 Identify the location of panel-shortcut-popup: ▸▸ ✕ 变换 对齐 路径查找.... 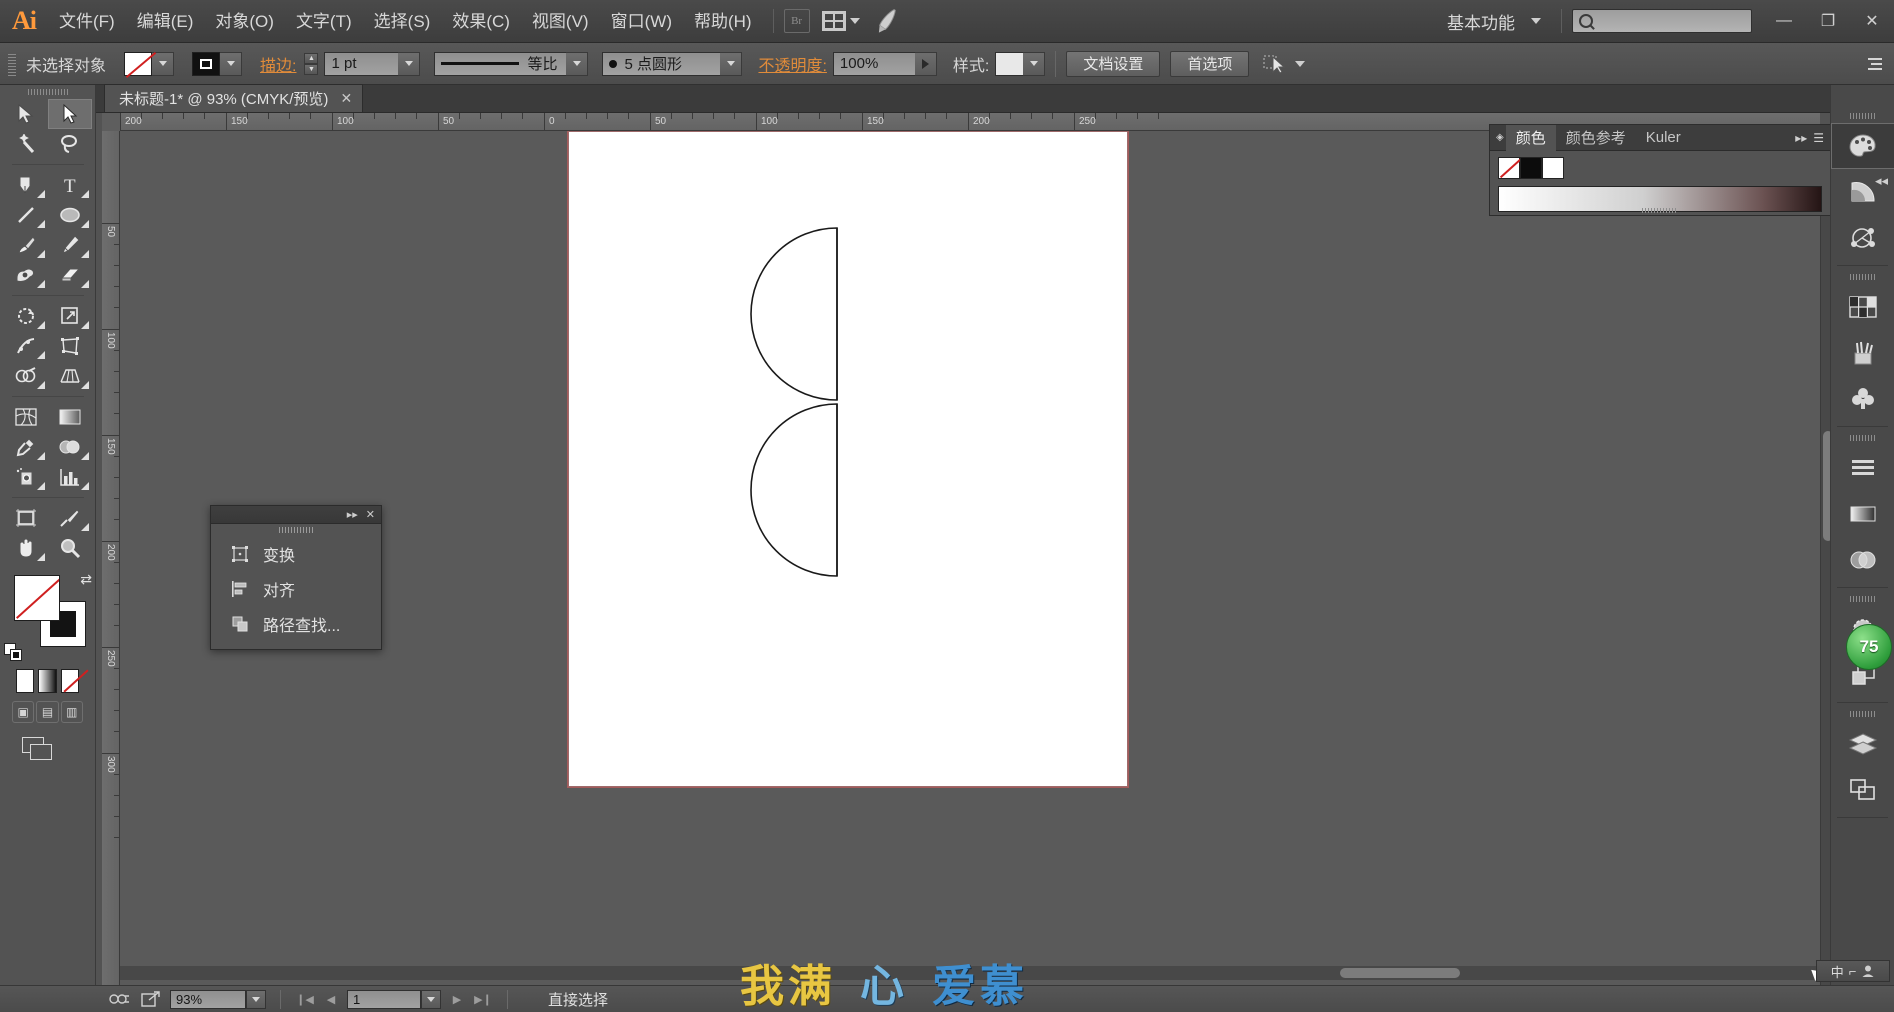
(296, 577).